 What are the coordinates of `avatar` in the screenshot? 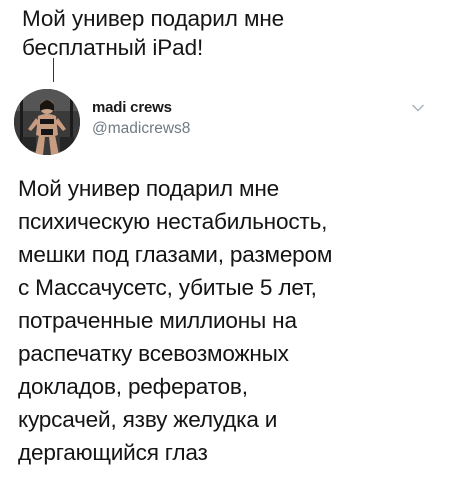 It's located at (47, 122).